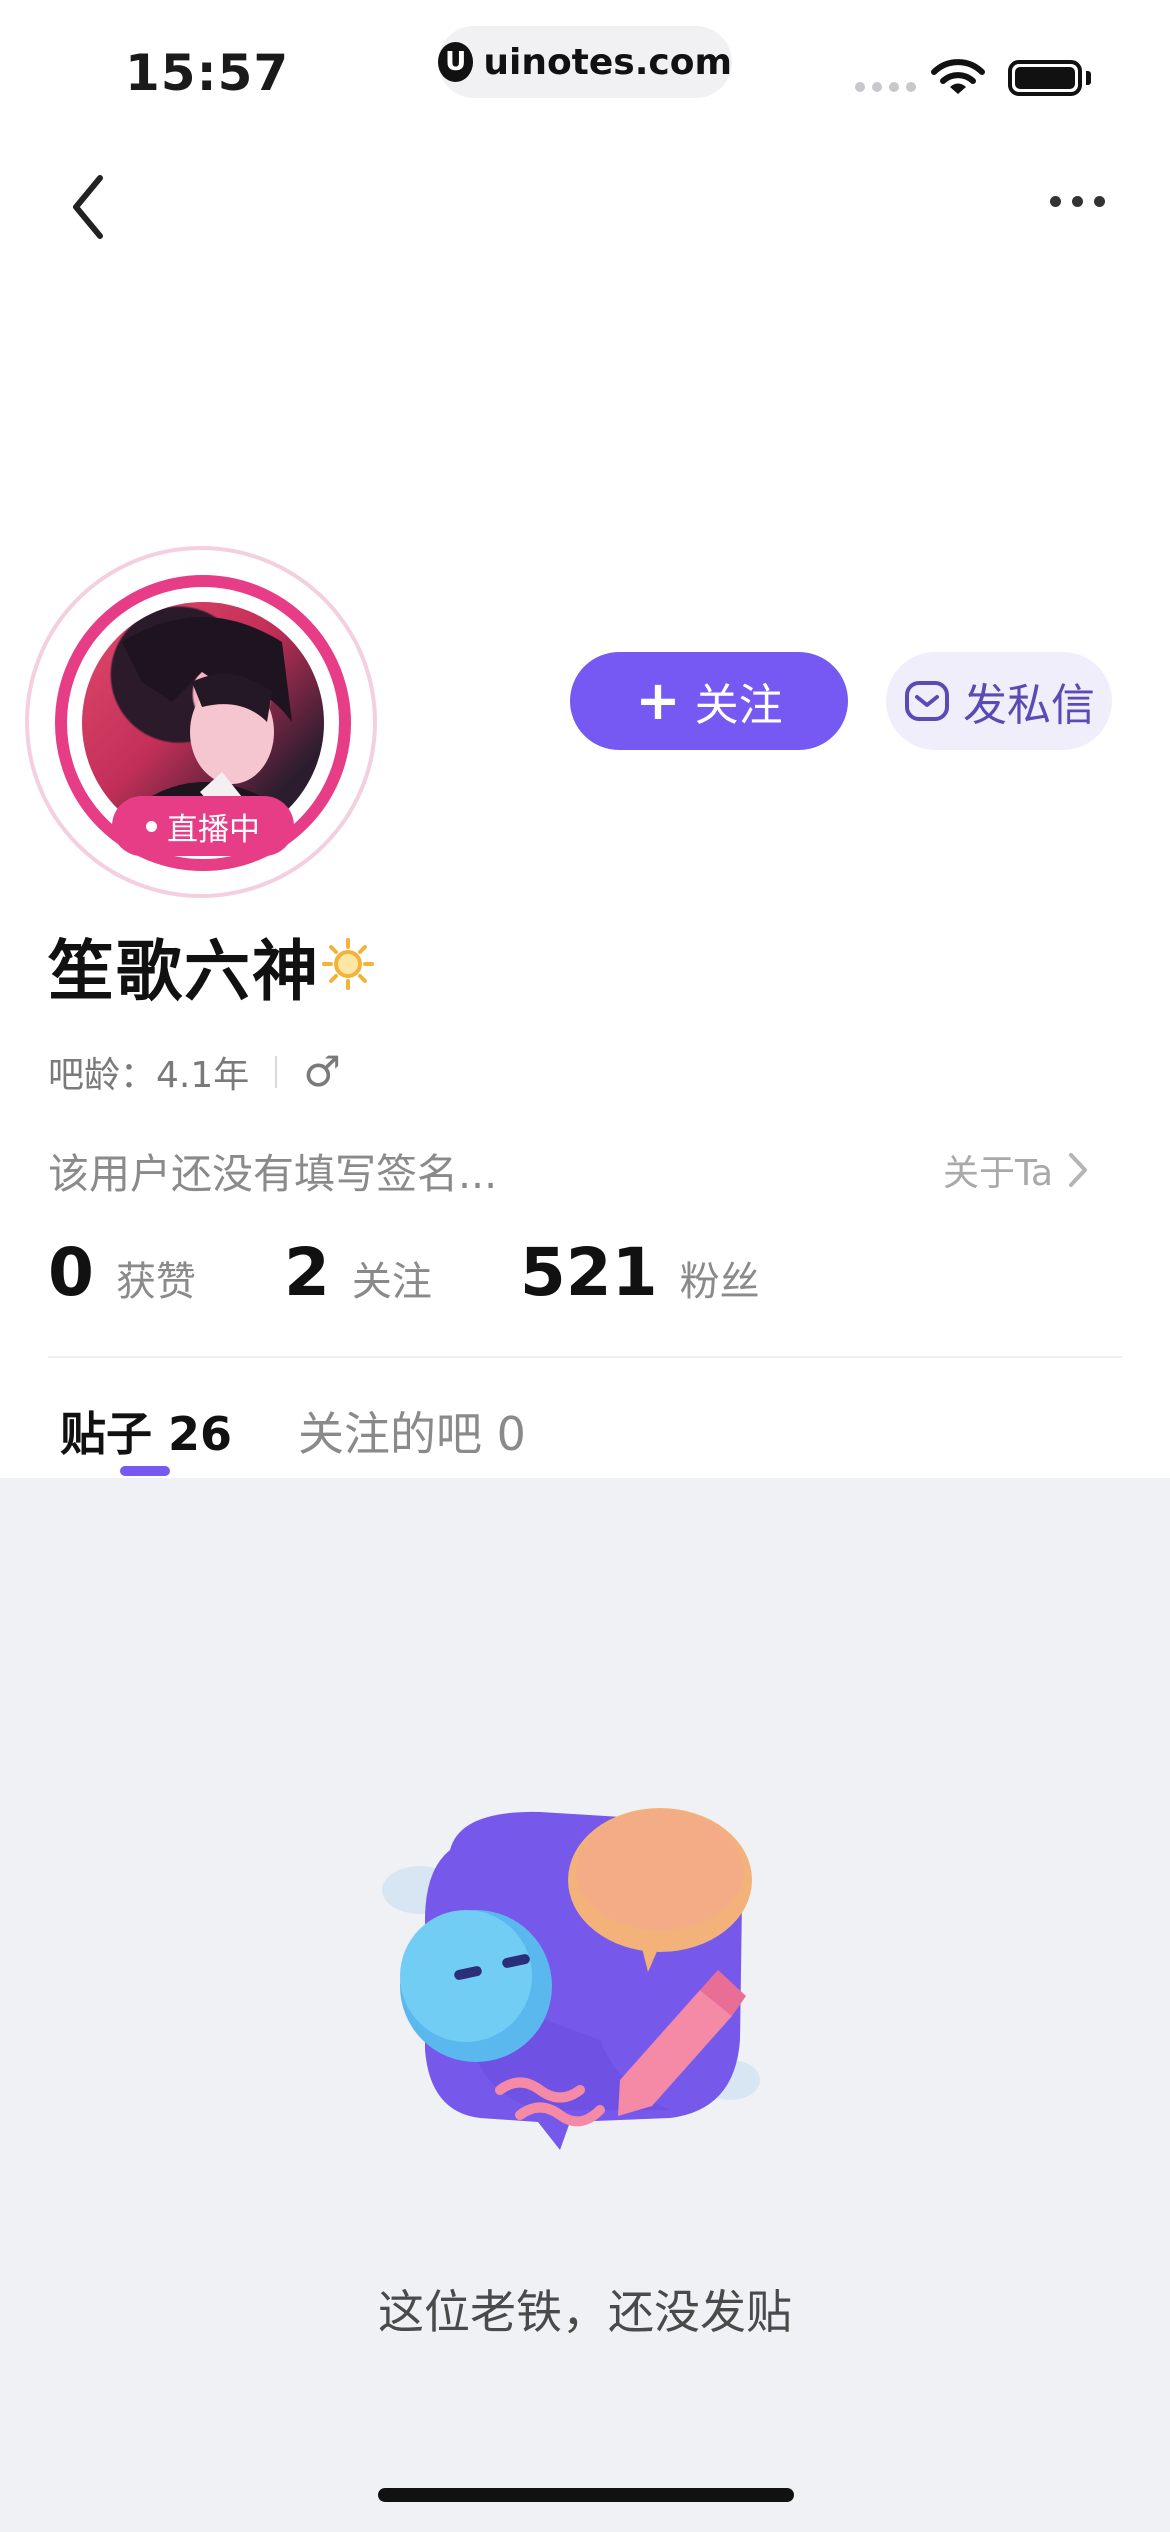 This screenshot has height=2532, width=1170. Describe the element at coordinates (456, 62) in the screenshot. I see `site-logo-icon: U` at that location.